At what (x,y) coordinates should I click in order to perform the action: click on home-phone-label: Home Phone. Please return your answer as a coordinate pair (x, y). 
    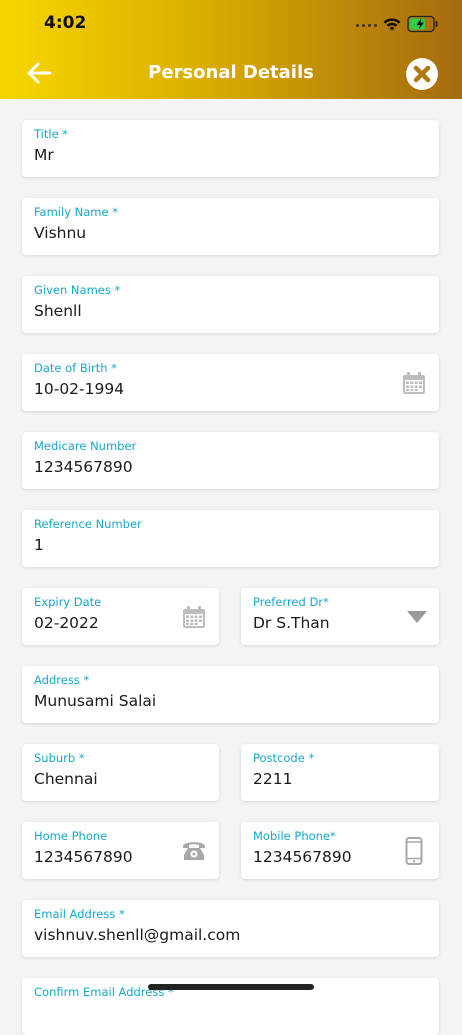
    Looking at the image, I should click on (71, 836).